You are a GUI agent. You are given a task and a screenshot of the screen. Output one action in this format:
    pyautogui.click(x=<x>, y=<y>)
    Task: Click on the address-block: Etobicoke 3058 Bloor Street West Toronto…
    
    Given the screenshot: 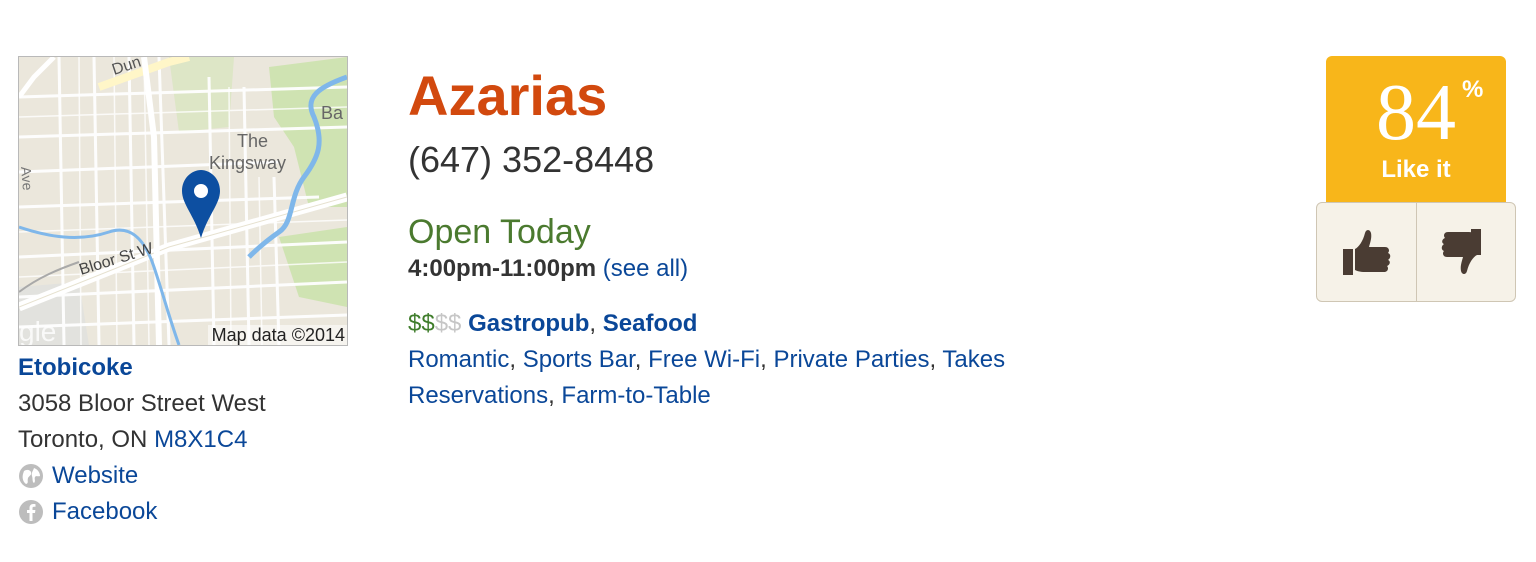 What is the action you would take?
    pyautogui.click(x=188, y=440)
    